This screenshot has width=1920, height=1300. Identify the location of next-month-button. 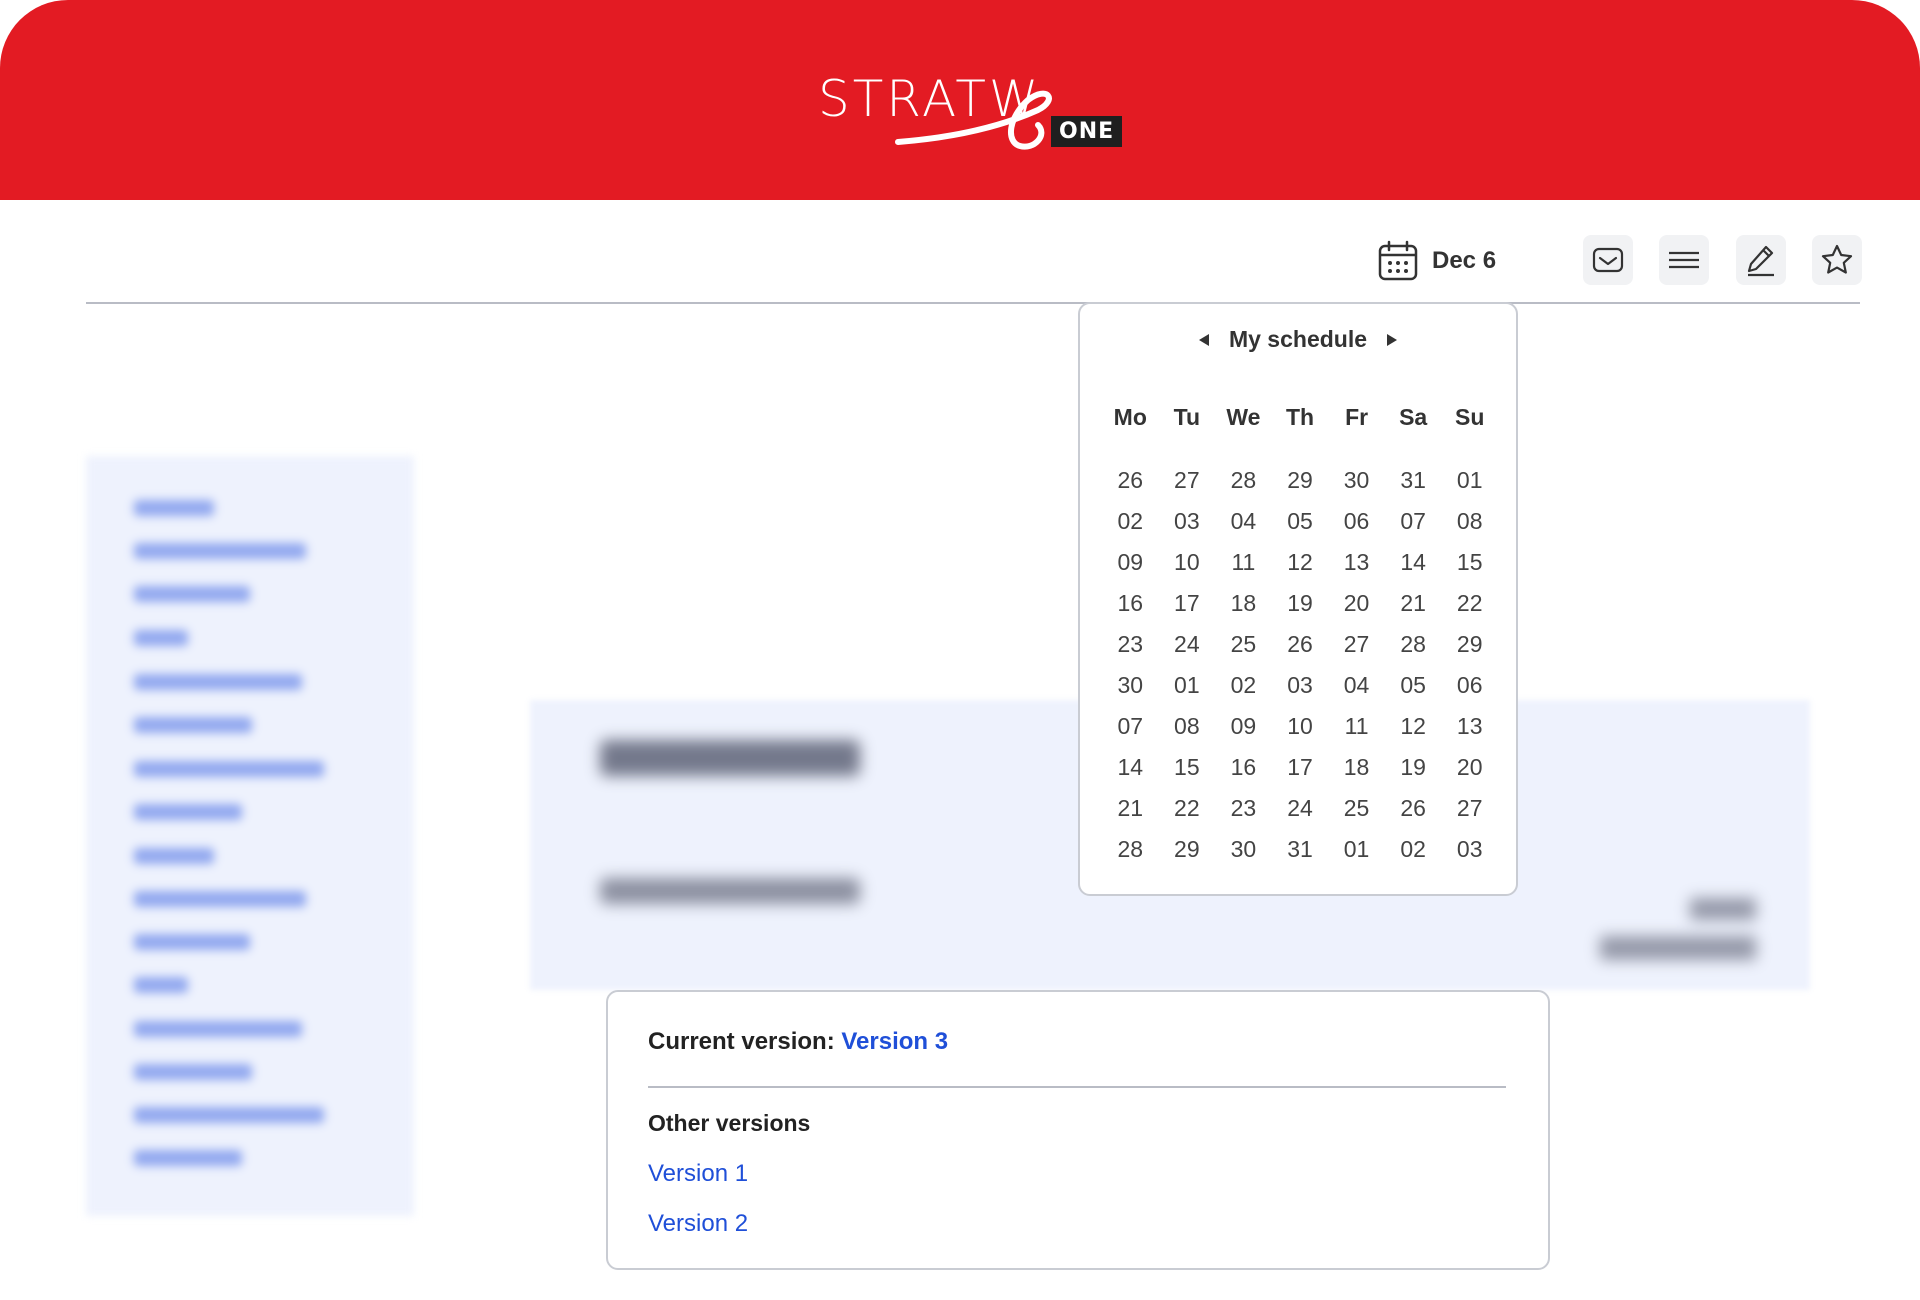
(1392, 340).